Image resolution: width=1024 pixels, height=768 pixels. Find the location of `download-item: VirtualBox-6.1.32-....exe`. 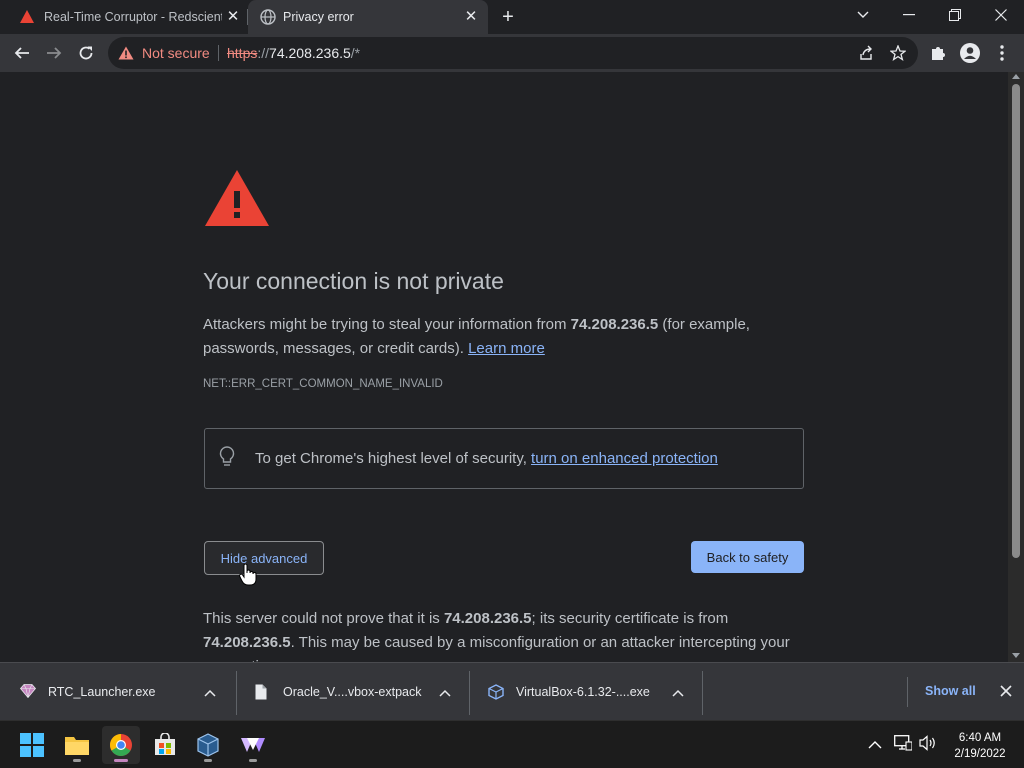

download-item: VirtualBox-6.1.32-....exe is located at coordinates (585, 692).